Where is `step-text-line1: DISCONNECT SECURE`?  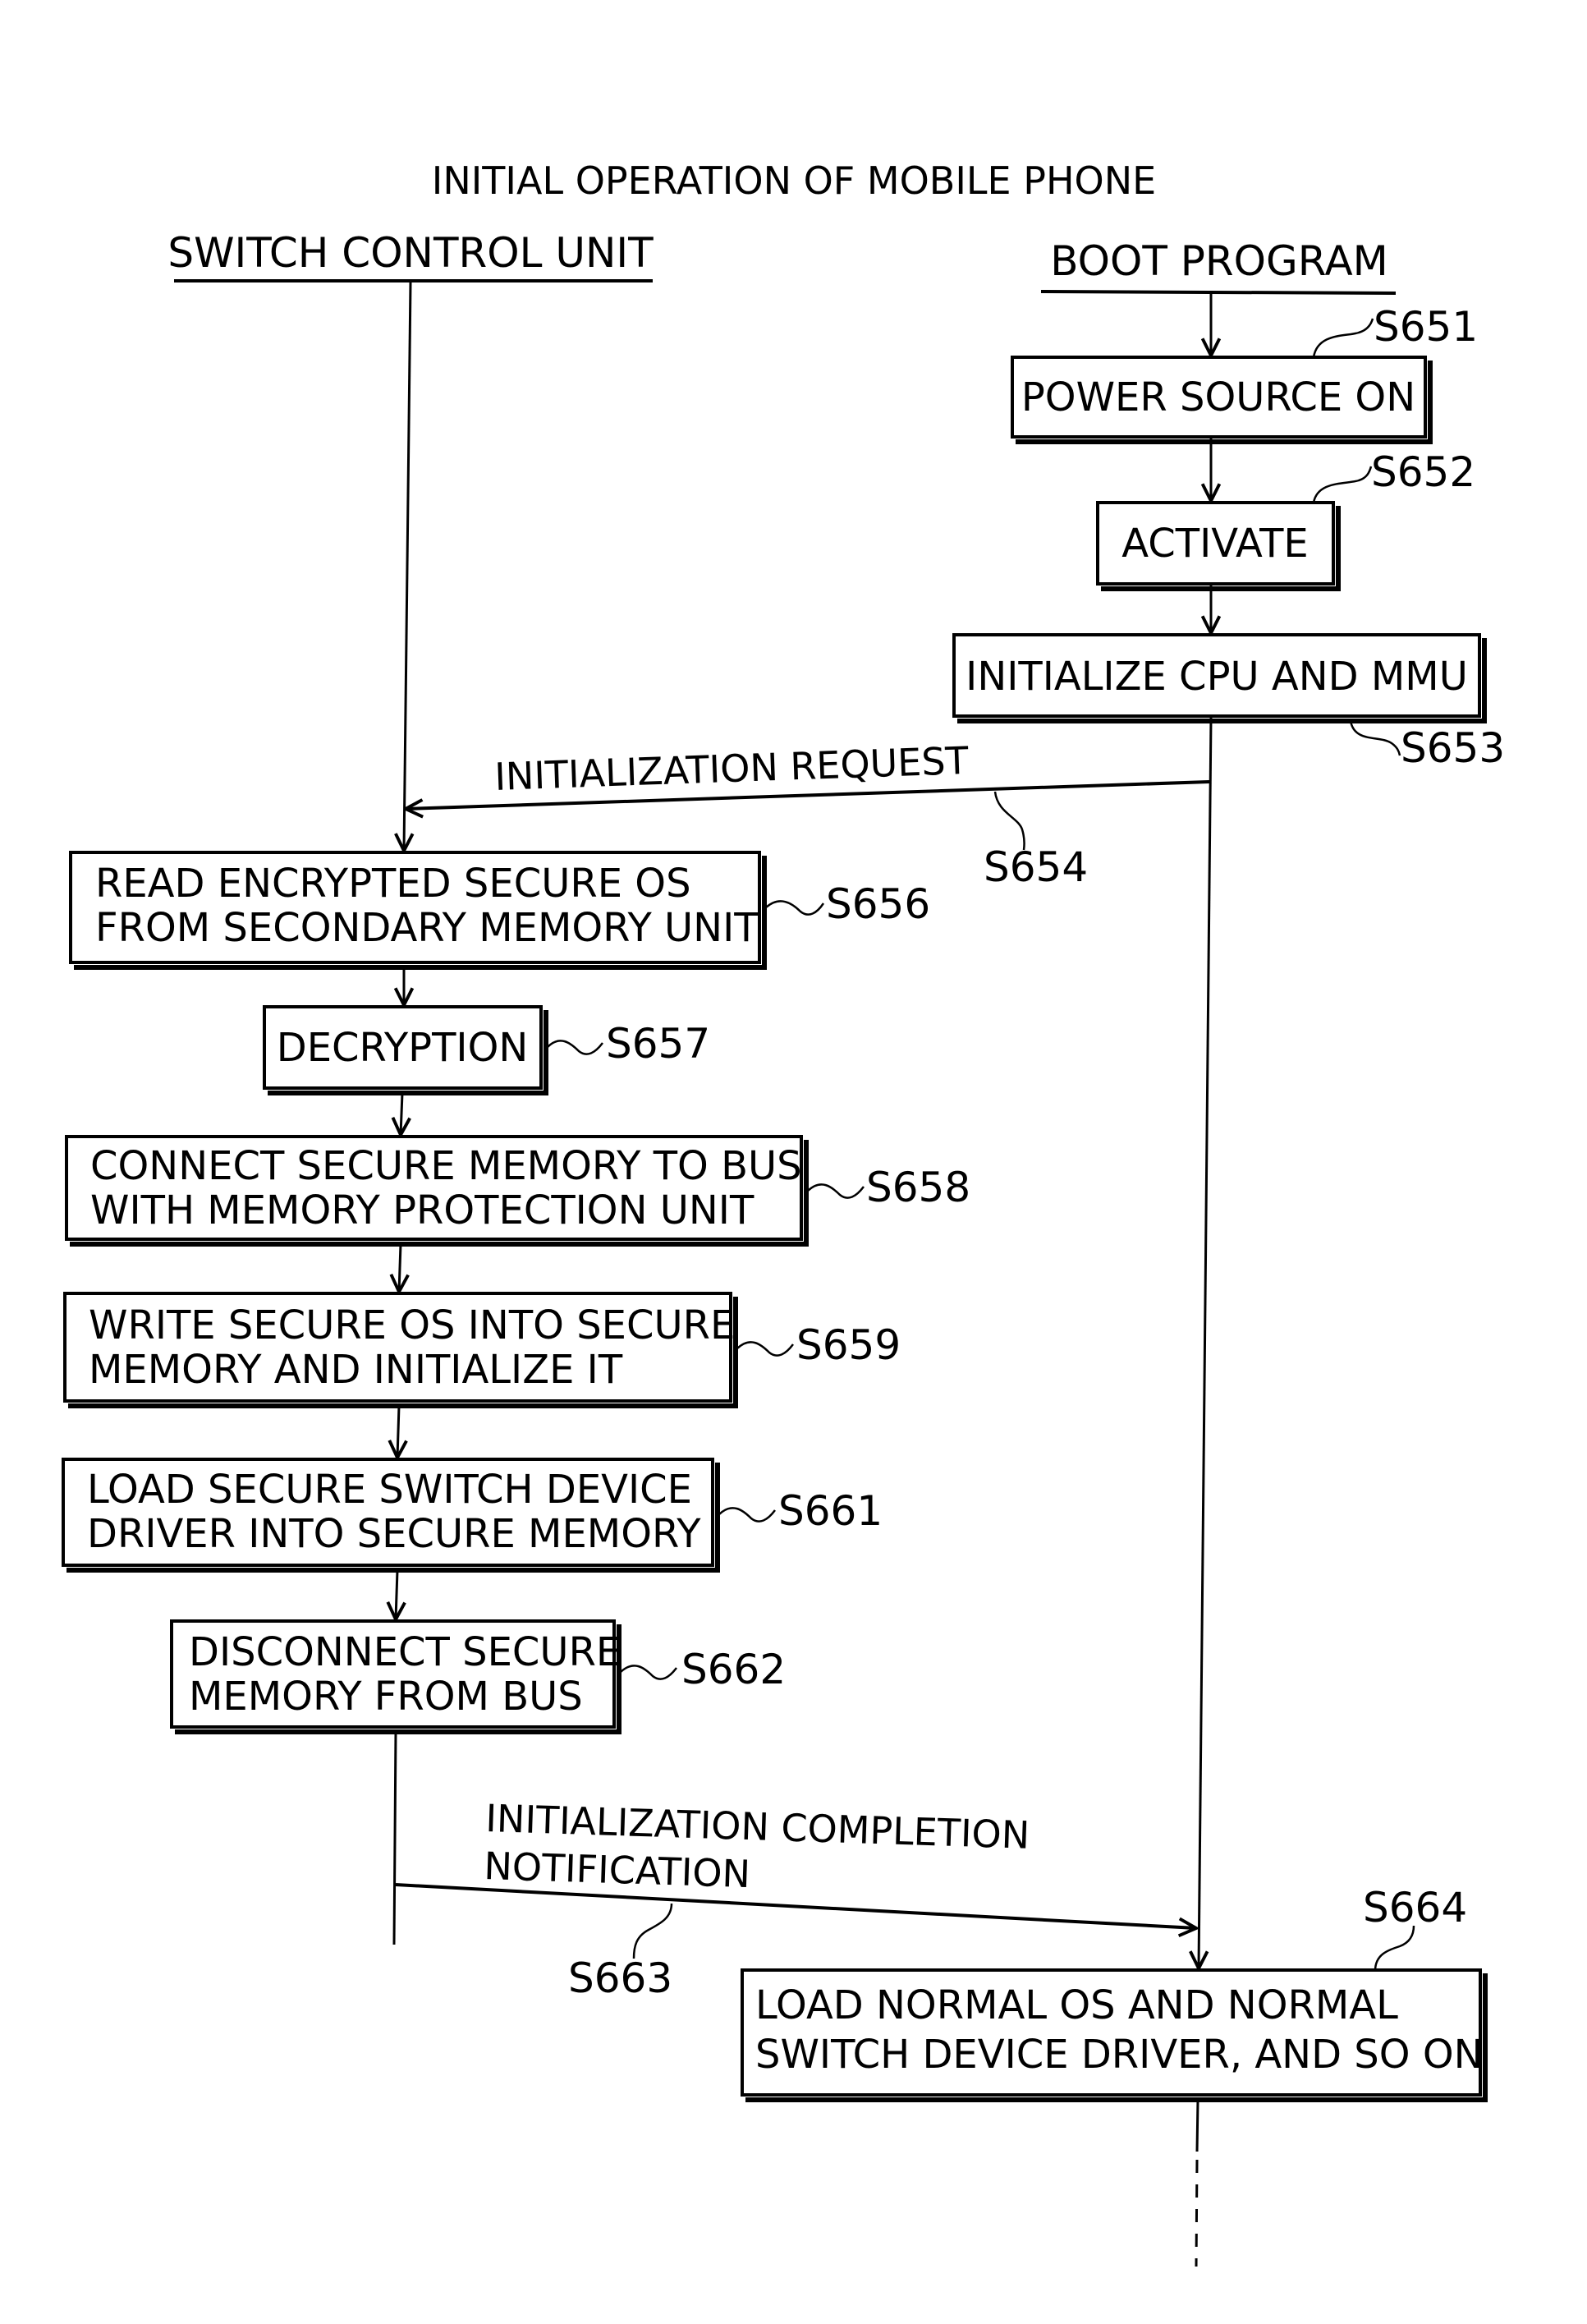 step-text-line1: DISCONNECT SECURE is located at coordinates (405, 1652).